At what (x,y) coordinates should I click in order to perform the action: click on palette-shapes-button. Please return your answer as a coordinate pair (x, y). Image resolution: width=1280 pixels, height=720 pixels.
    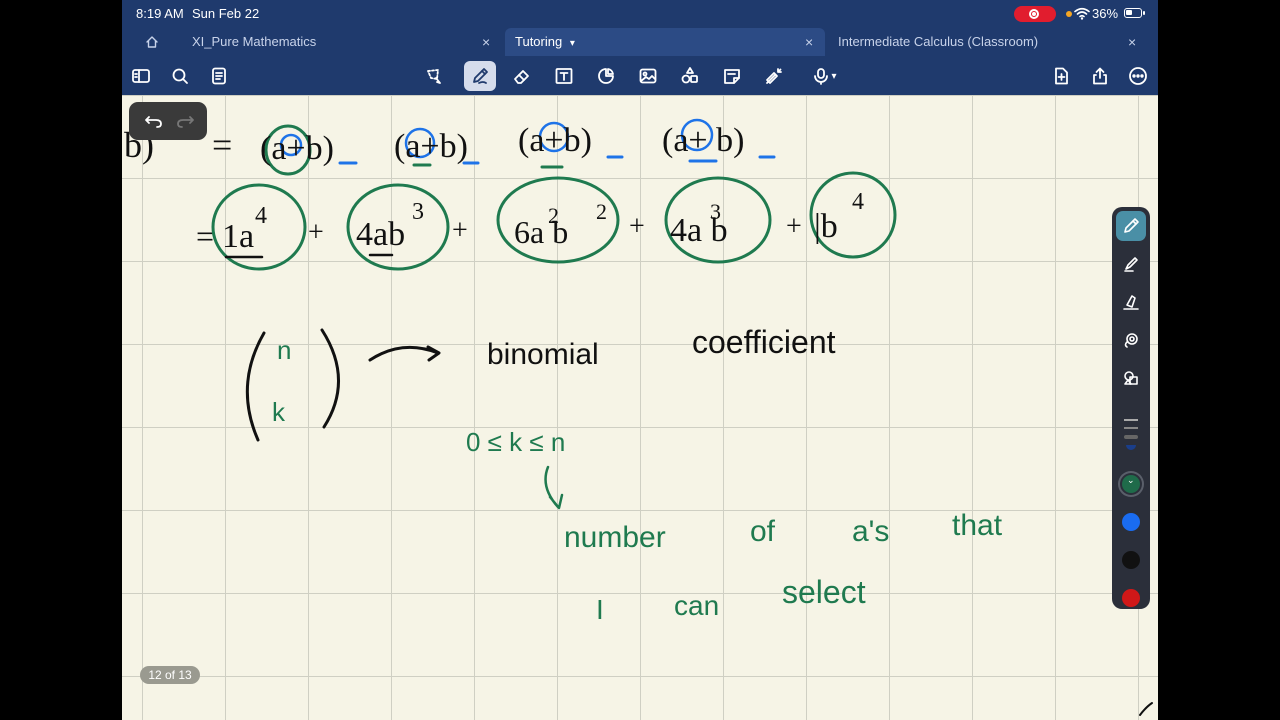
    Looking at the image, I should click on (1131, 378).